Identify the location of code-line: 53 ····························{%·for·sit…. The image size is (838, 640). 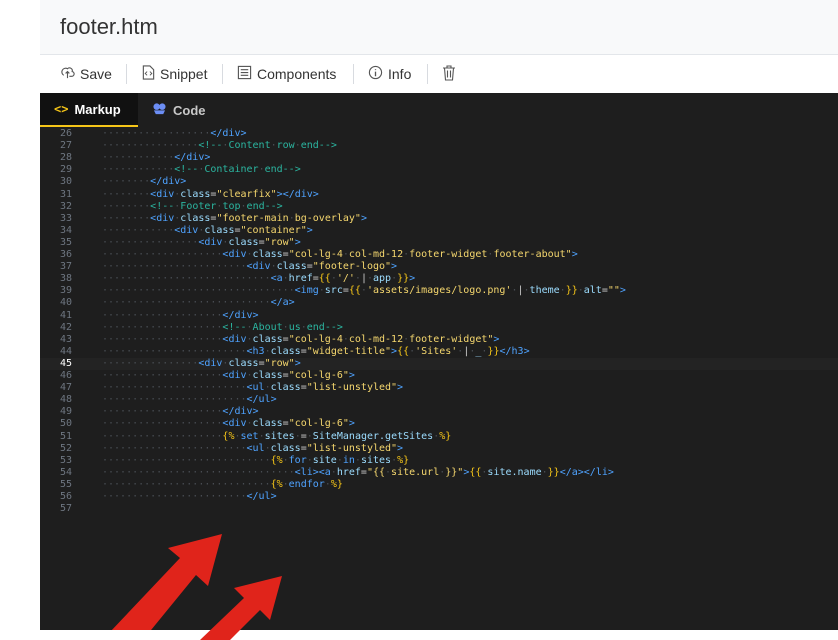
(439, 461).